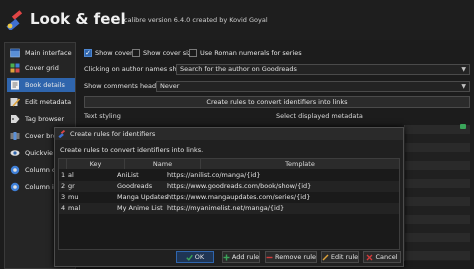 This screenshot has width=474, height=269. I want to click on sidebar-item-cover-grid: Cover grid, so click(41, 68).